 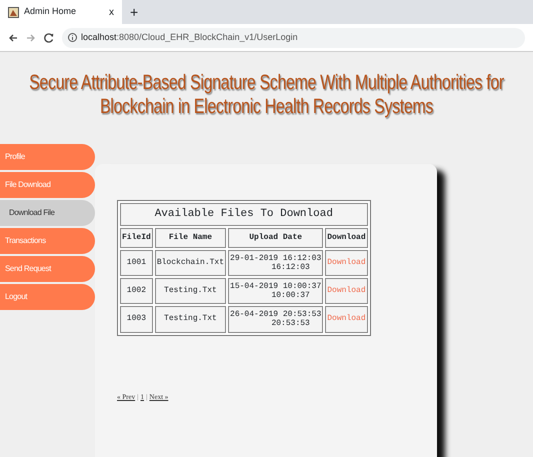 What do you see at coordinates (276, 238) in the screenshot?
I see `column-header: Upload Date` at bounding box center [276, 238].